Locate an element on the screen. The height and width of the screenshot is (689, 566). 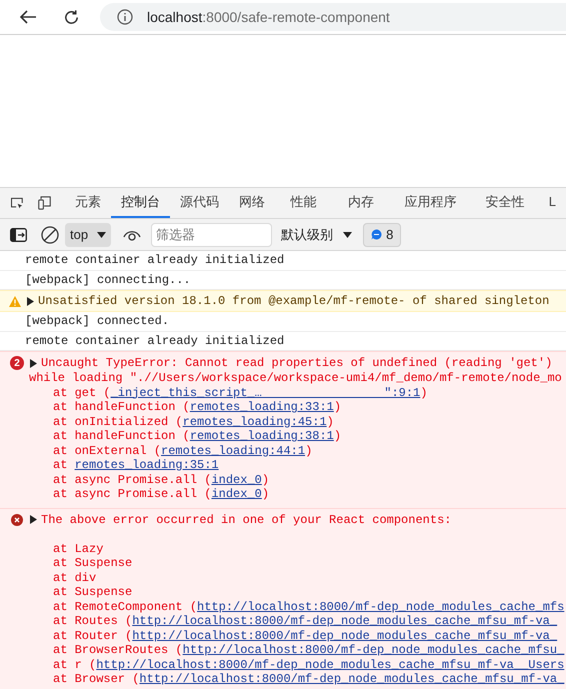
source-link: http://localhost:8000/mf-dep_node_modules_cache_mfsu_ is located at coordinates (373, 650).